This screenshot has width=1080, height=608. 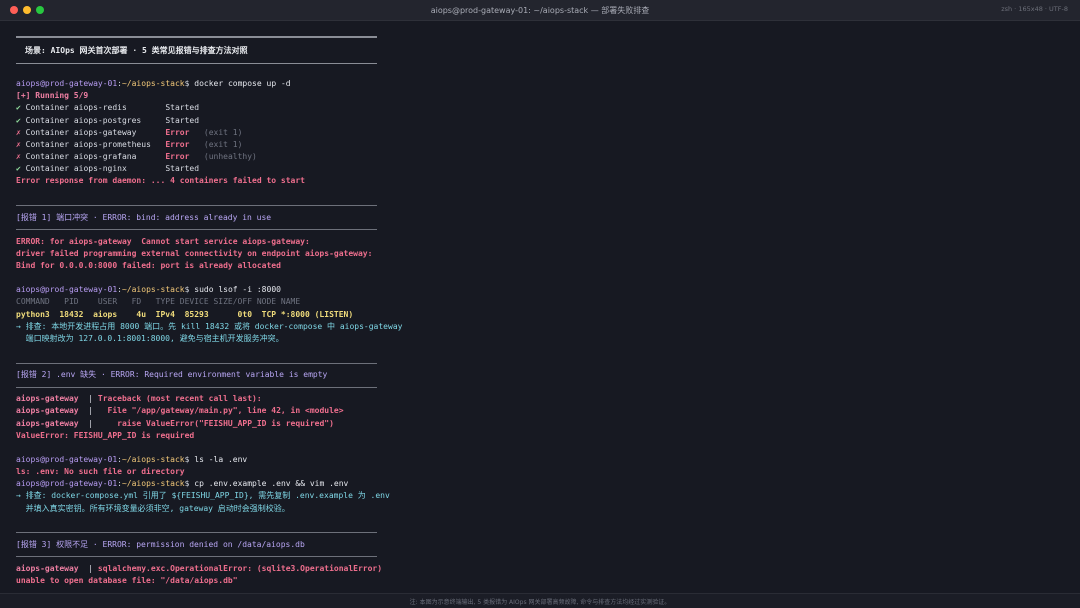 I want to click on command-text: docker compose up -d, so click(x=242, y=84).